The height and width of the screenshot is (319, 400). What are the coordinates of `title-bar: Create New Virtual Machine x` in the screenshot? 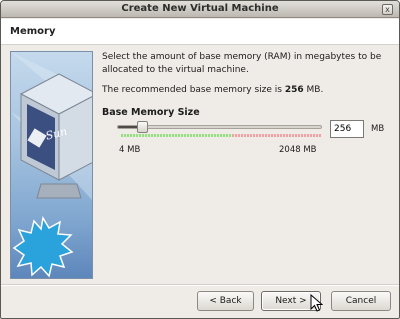 It's located at (200, 9).